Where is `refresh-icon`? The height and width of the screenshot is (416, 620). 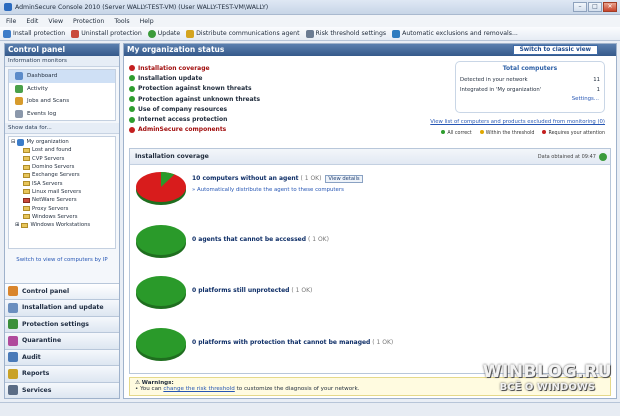
refresh-icon is located at coordinates (603, 156).